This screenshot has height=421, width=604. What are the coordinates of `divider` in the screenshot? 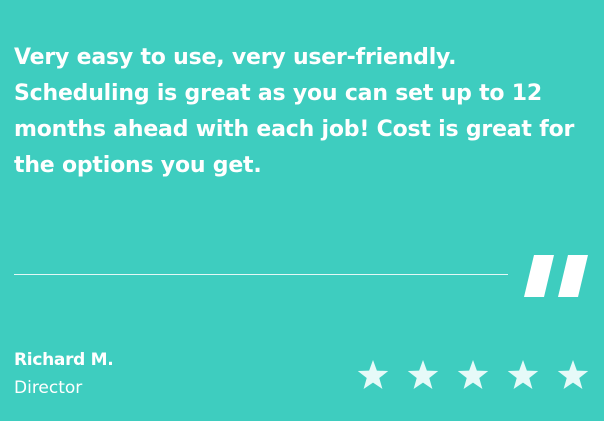 It's located at (261, 274).